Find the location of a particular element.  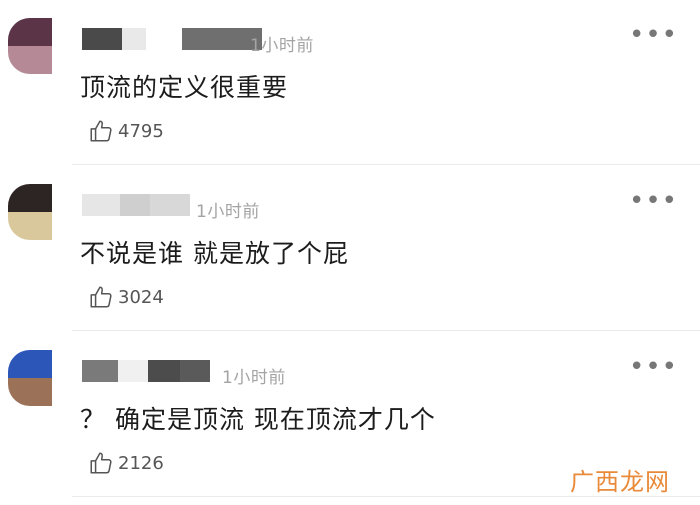

like-count: 3024 is located at coordinates (141, 297).